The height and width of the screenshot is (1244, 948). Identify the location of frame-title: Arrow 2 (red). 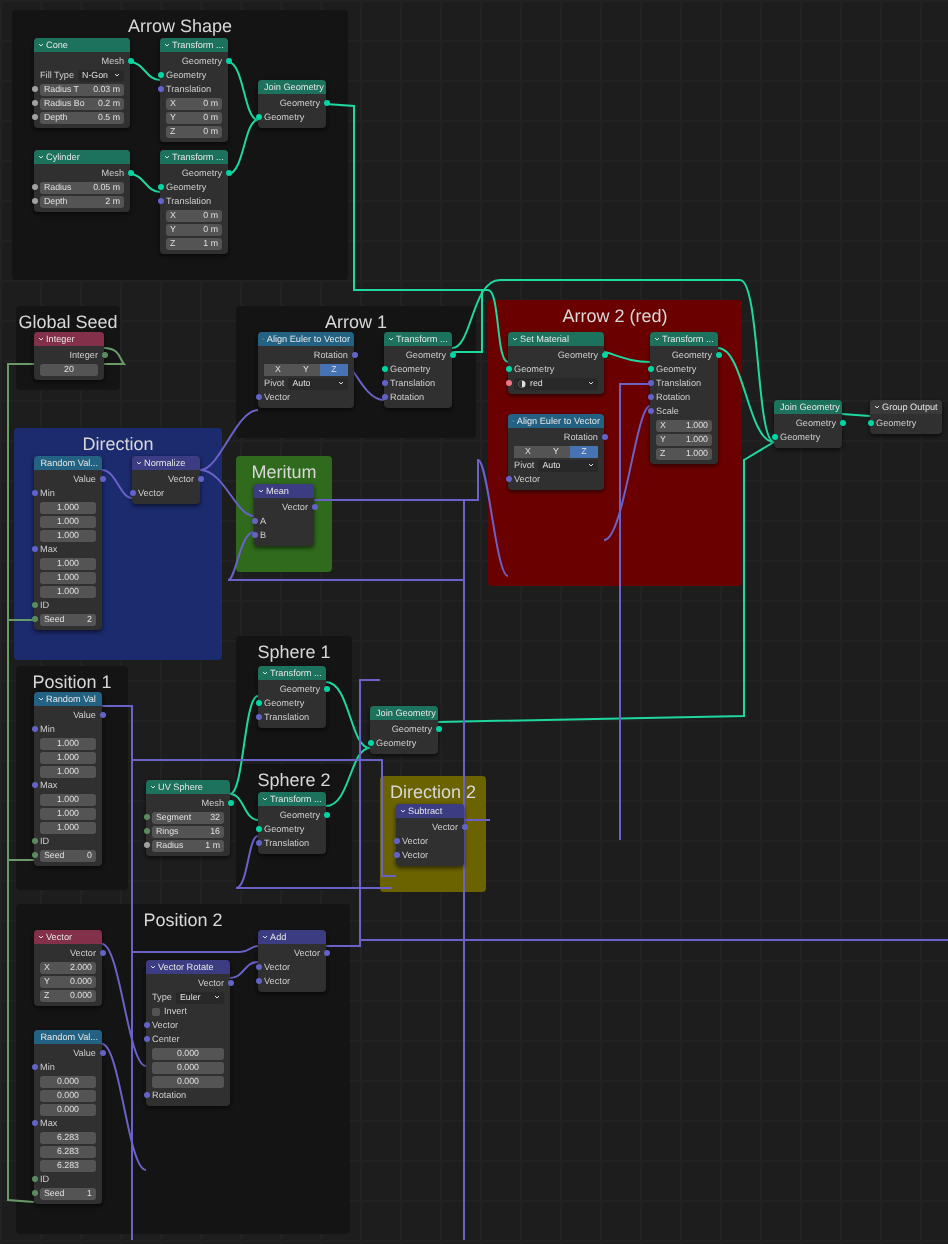
(615, 316).